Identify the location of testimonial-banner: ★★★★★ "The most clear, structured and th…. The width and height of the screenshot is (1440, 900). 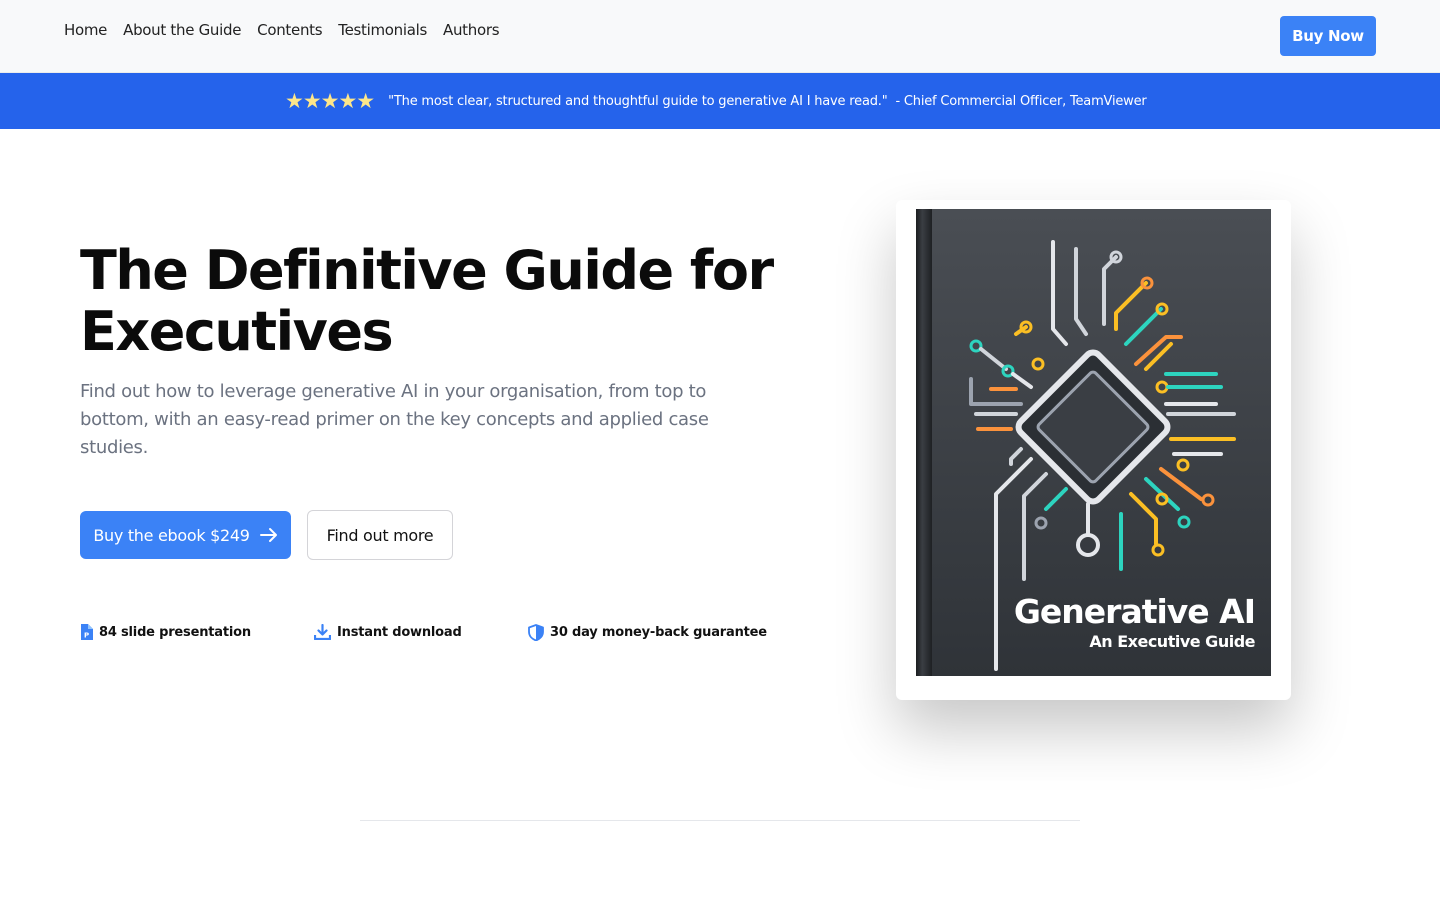
(720, 101).